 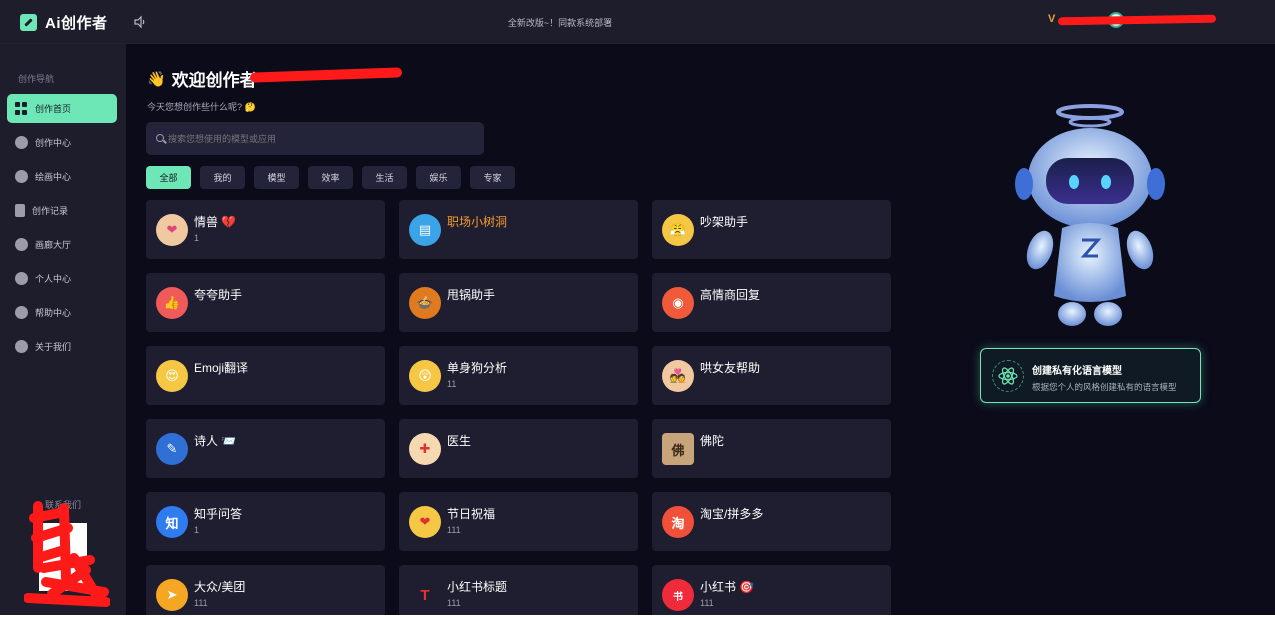 I want to click on sidebar-item-label: 画廊大厅, so click(x=53, y=245).